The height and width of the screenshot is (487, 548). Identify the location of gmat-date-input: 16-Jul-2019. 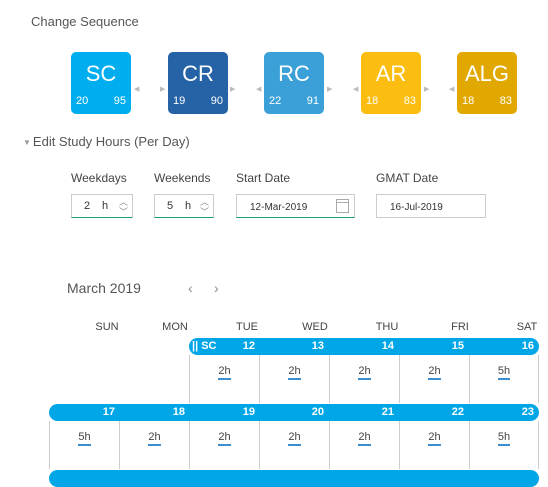
(431, 206).